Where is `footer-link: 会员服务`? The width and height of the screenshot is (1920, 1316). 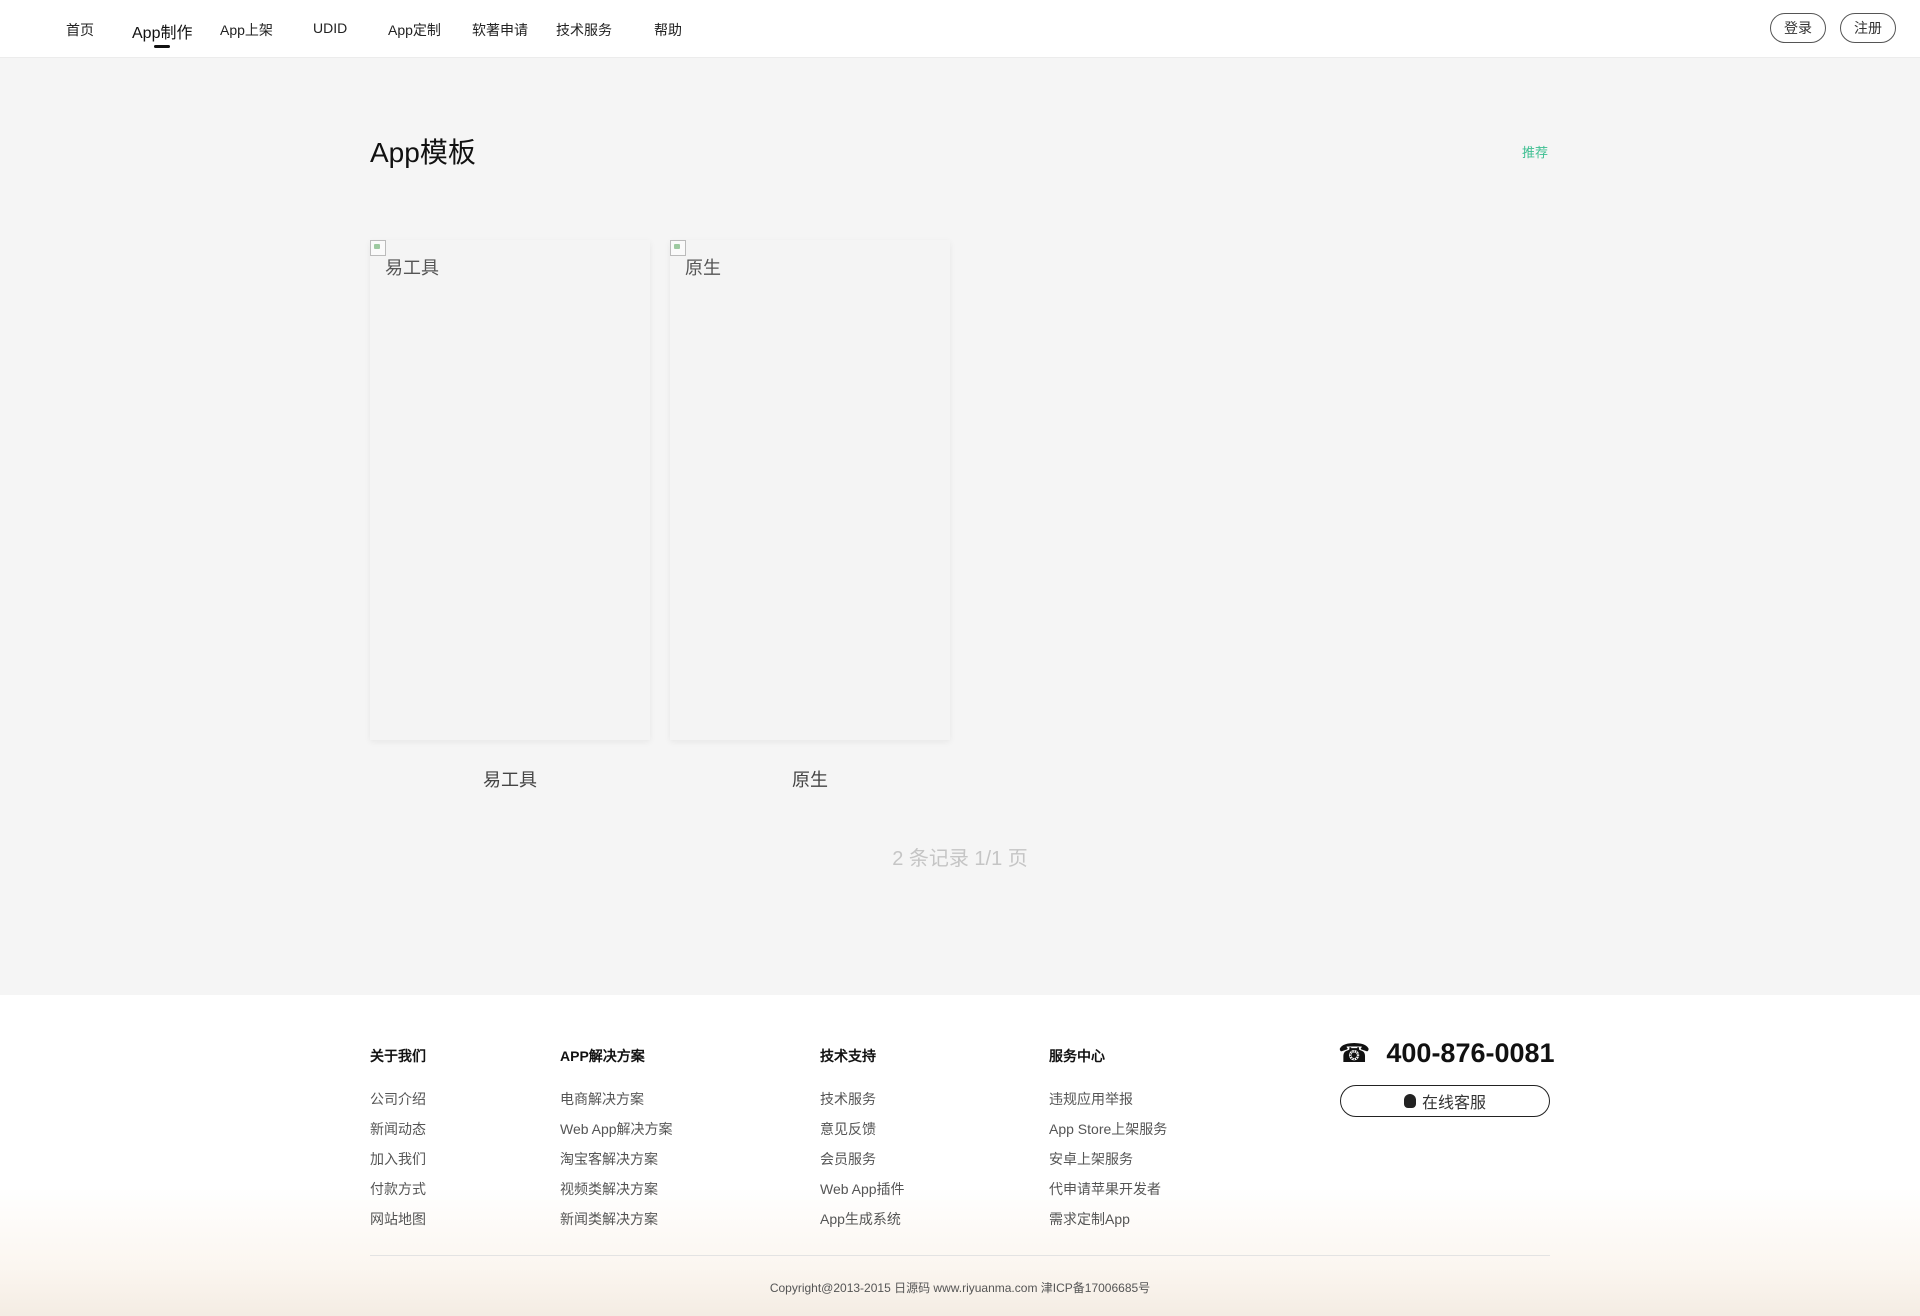 footer-link: 会员服务 is located at coordinates (862, 1165).